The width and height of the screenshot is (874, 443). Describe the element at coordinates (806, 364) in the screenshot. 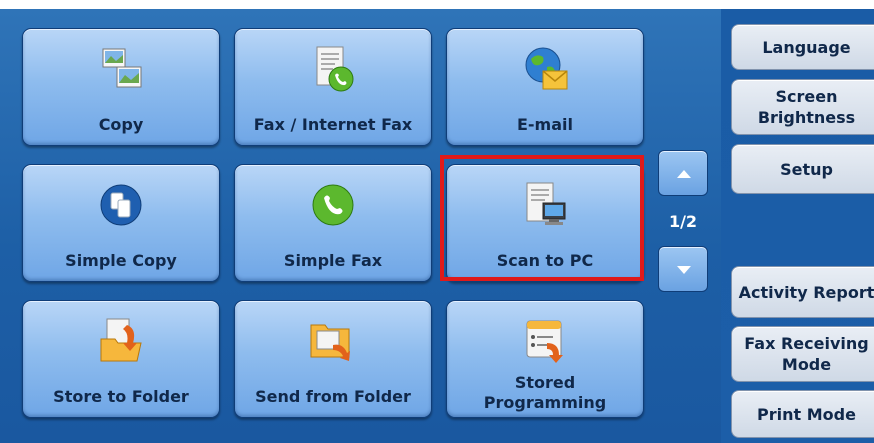

I see `fax-receiving-mode-line2: Mode` at that location.